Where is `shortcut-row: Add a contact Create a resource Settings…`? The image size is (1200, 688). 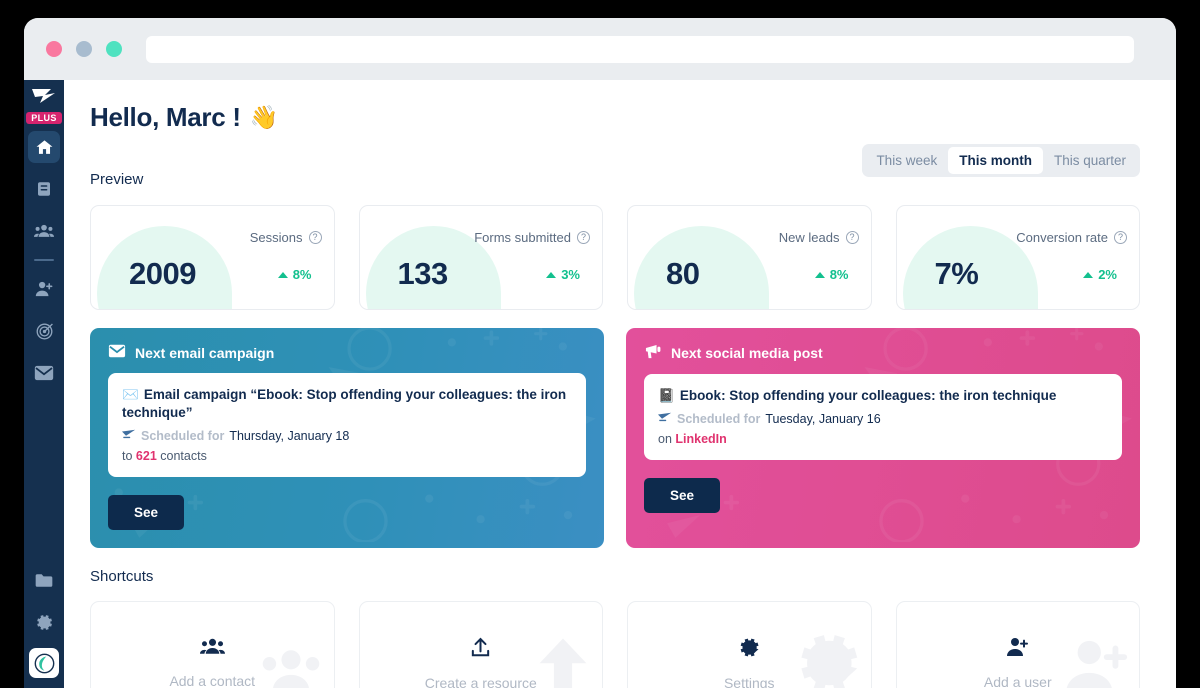 shortcut-row: Add a contact Create a resource Settings… is located at coordinates (615, 644).